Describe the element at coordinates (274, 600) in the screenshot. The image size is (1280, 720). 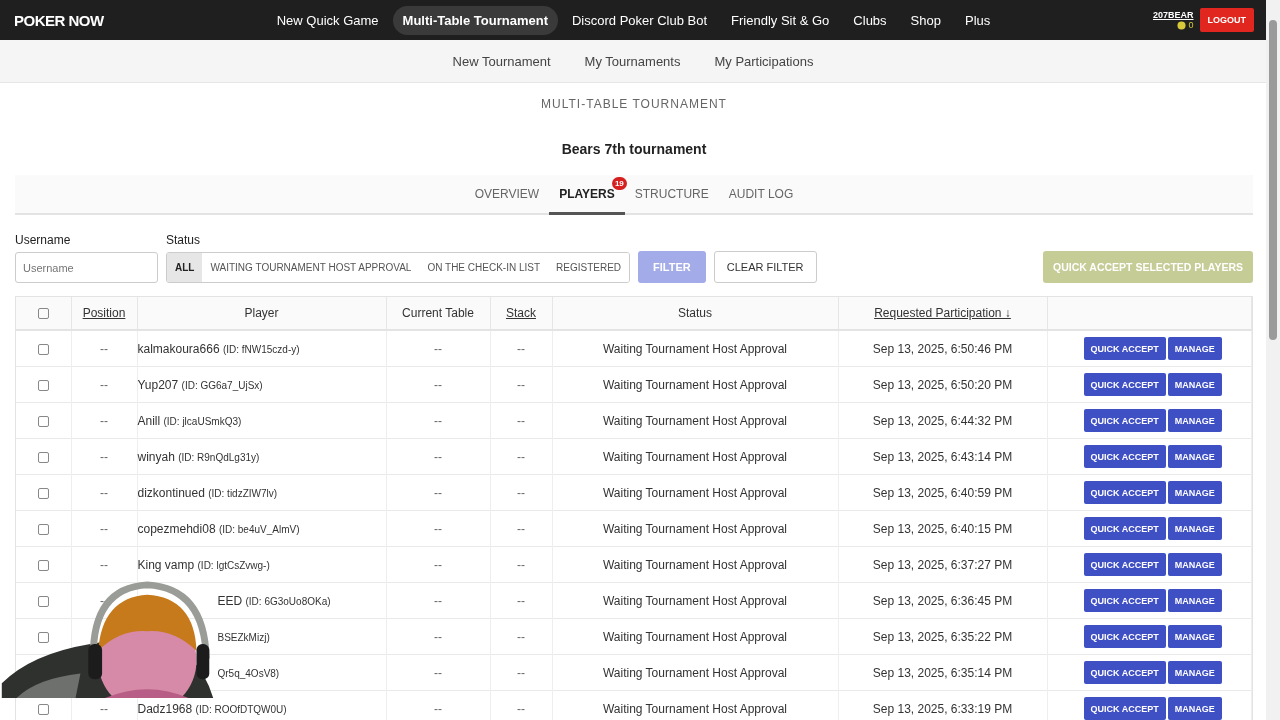
I see `player-name: EED (ID: 6G3oUo8OKa)` at that location.